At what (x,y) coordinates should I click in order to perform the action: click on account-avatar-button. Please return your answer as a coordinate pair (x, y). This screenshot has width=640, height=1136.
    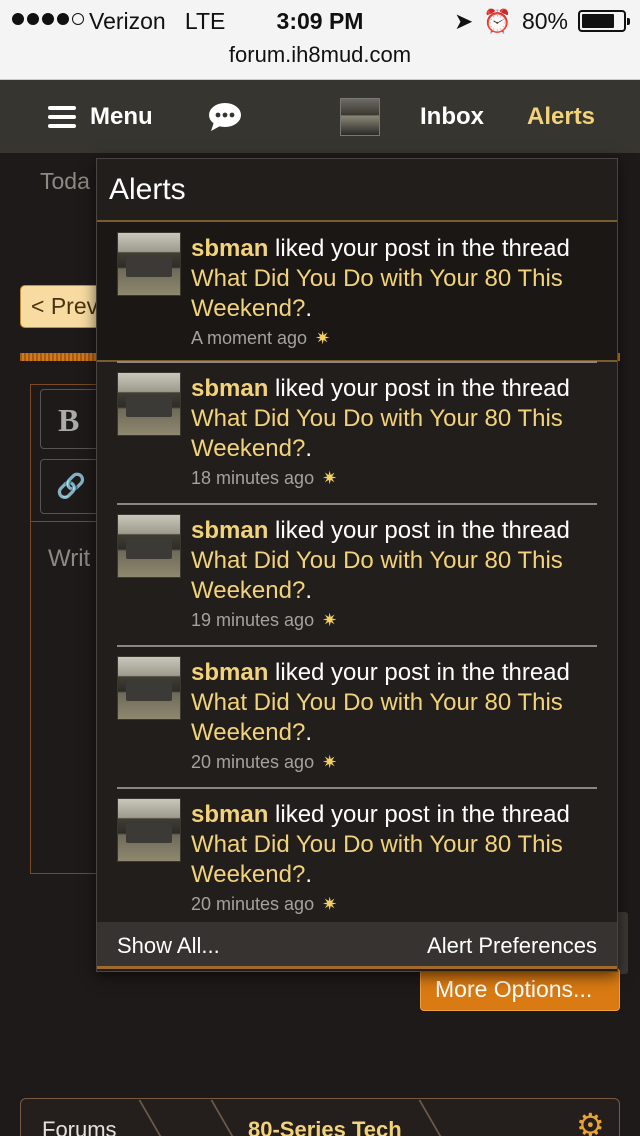
    Looking at the image, I should click on (360, 116).